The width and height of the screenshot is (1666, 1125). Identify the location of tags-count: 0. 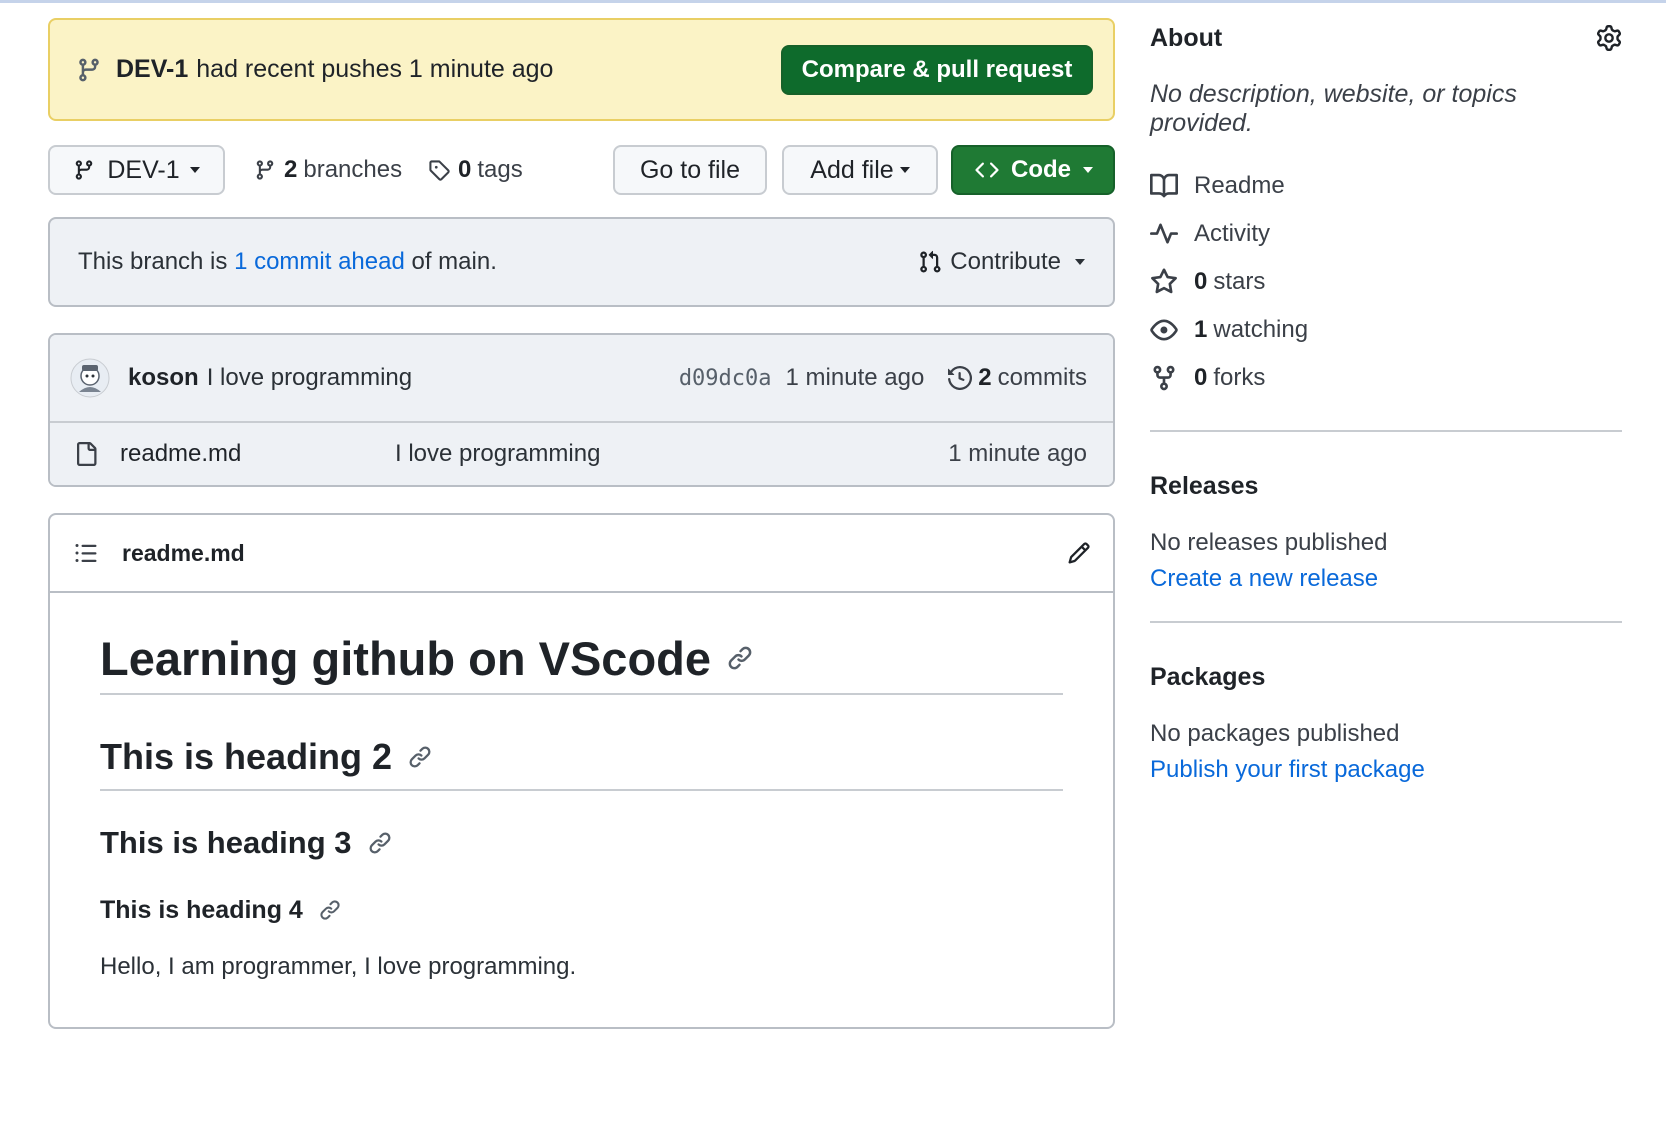
(465, 169).